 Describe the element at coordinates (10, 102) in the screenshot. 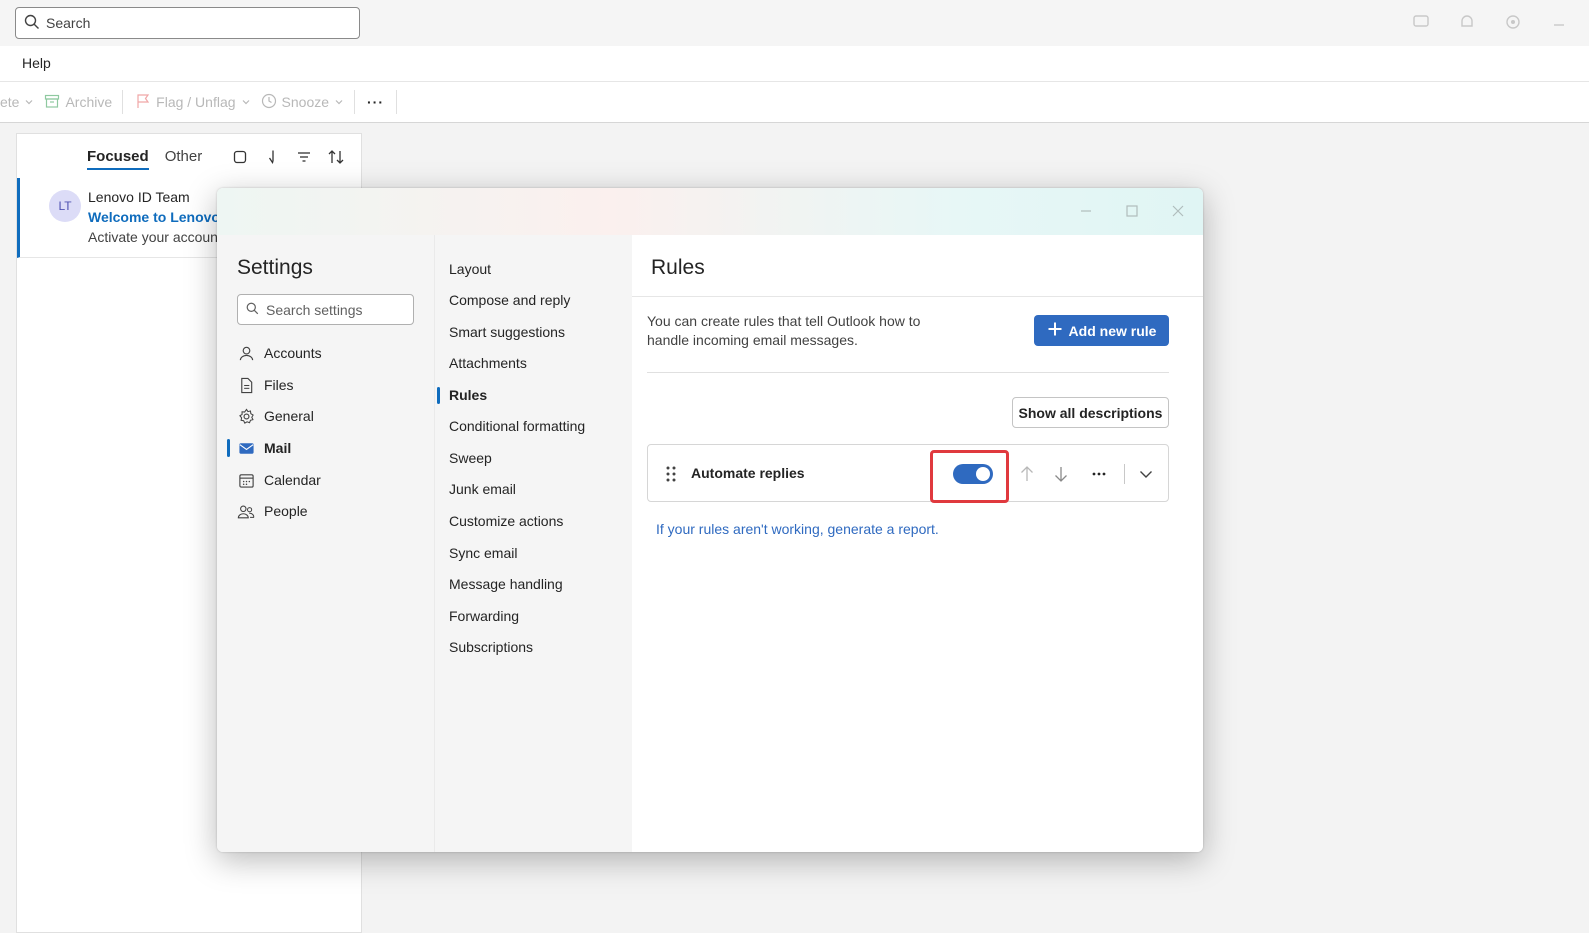

I see `delete-label: ete` at that location.